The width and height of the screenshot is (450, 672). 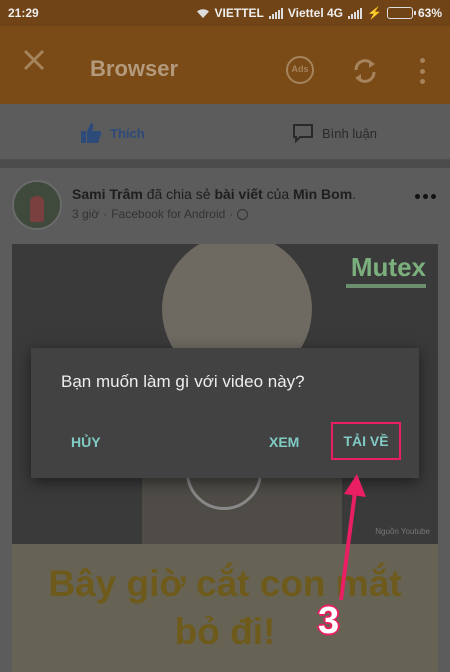 I want to click on status-bar: 21:29 VIETTEL Viettel 4G ⚡ 63%, so click(x=225, y=13).